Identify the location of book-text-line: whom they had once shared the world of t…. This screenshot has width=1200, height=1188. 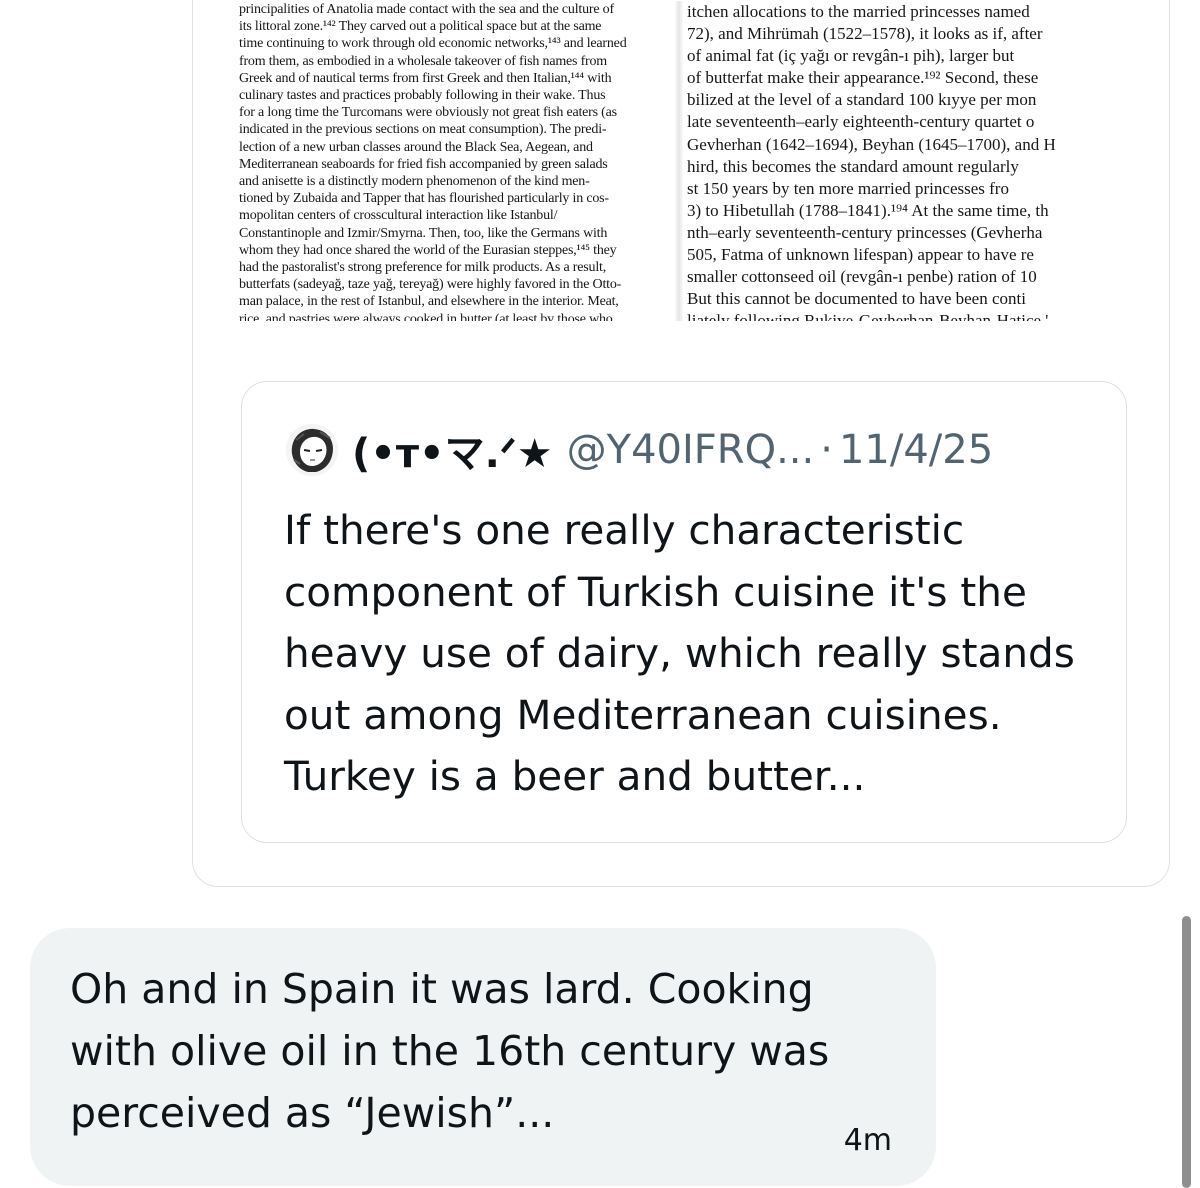
(428, 250).